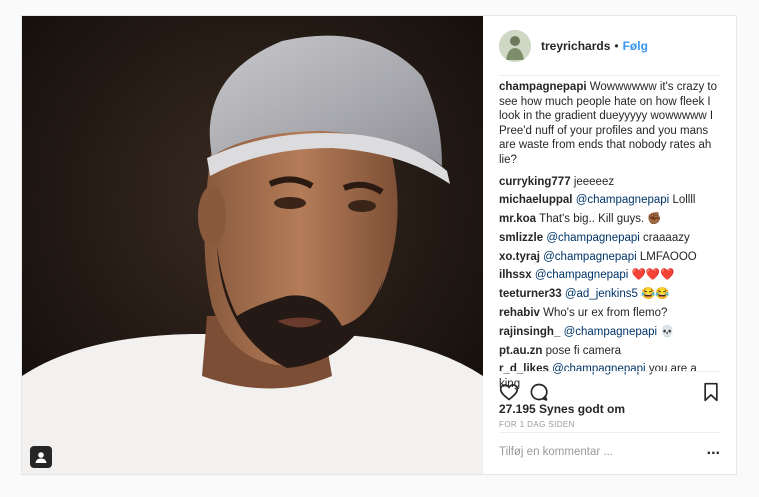 Image resolution: width=759 pixels, height=497 pixels. What do you see at coordinates (655, 294) in the screenshot?
I see `comment-text: 😂😂` at bounding box center [655, 294].